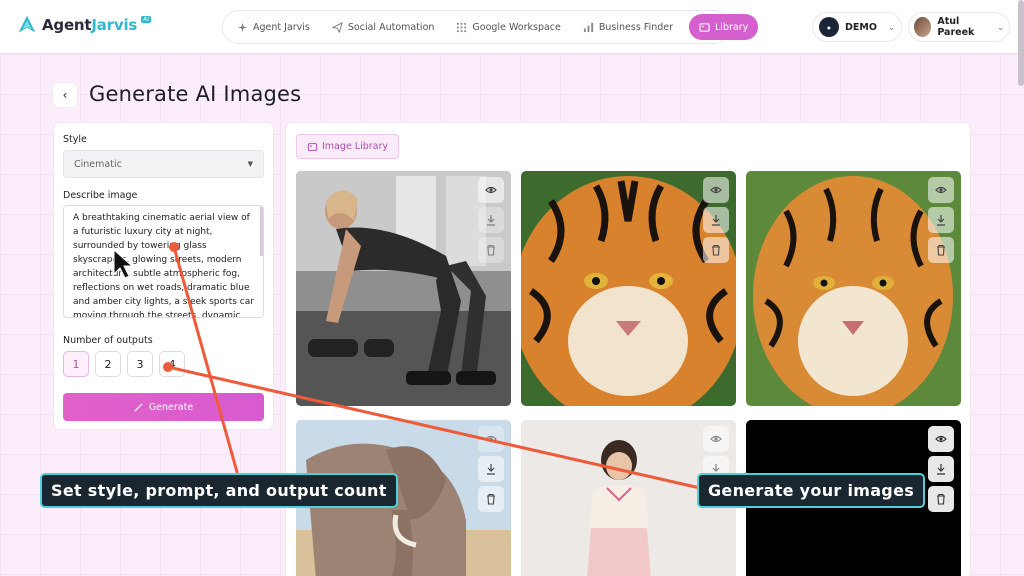 The height and width of the screenshot is (576, 1024). What do you see at coordinates (861, 27) in the screenshot?
I see `workspace-name: DEMO` at bounding box center [861, 27].